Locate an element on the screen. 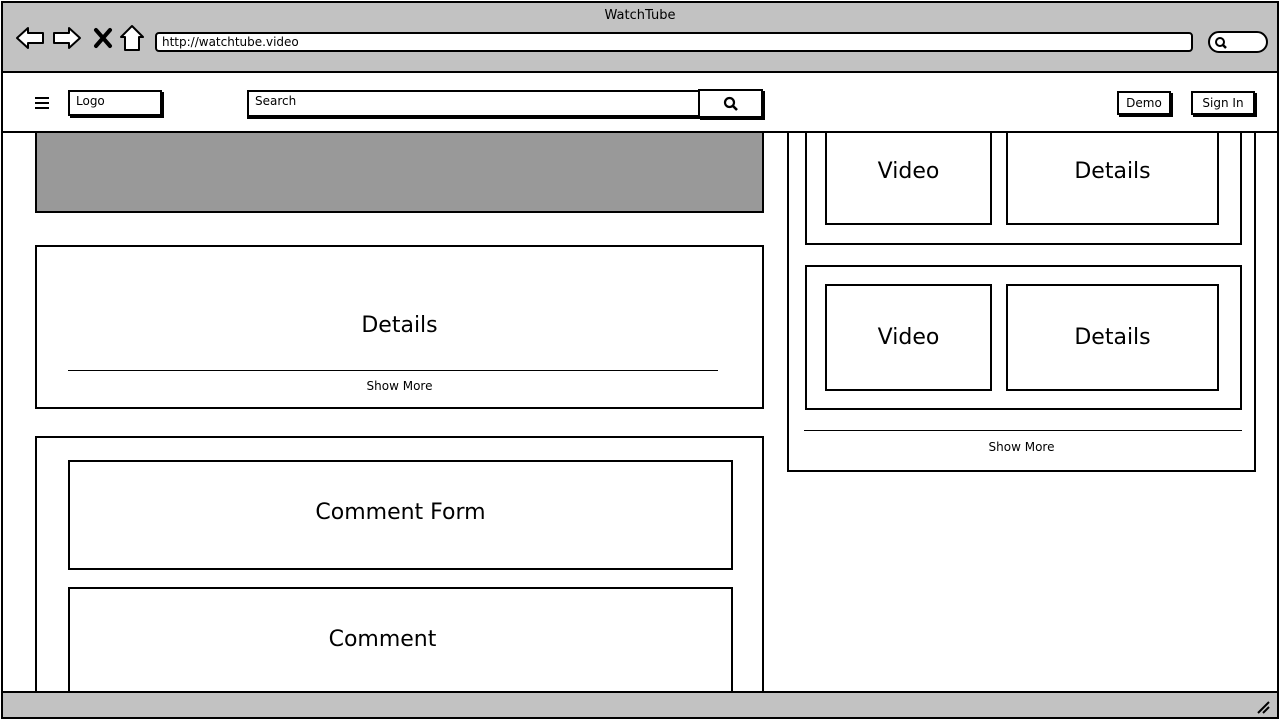  browser-toolbar: WatchTube http://watchtube.video is located at coordinates (640, 38).